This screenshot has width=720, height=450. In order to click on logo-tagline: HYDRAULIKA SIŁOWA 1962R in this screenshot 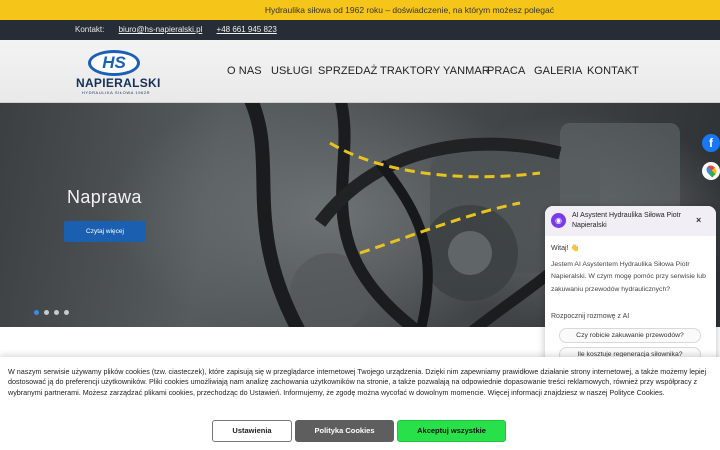, I will do `click(116, 92)`.